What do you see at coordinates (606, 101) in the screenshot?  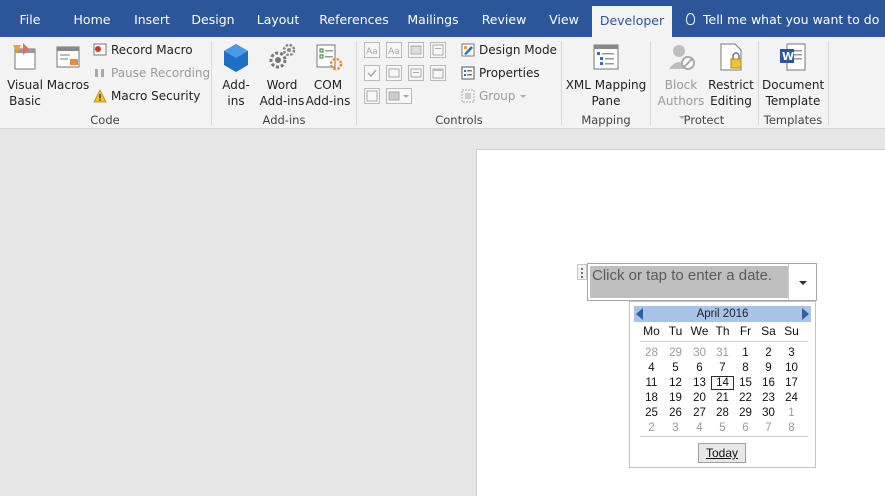 I see `xml-mapping-label-2: Pane` at bounding box center [606, 101].